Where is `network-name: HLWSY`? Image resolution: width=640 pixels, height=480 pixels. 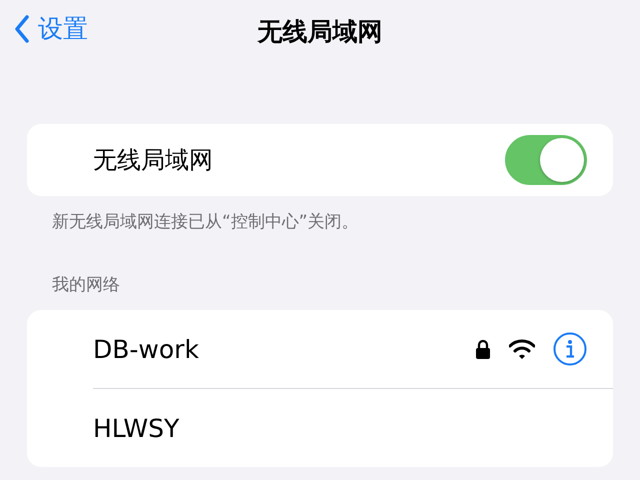 network-name: HLWSY is located at coordinates (340, 428).